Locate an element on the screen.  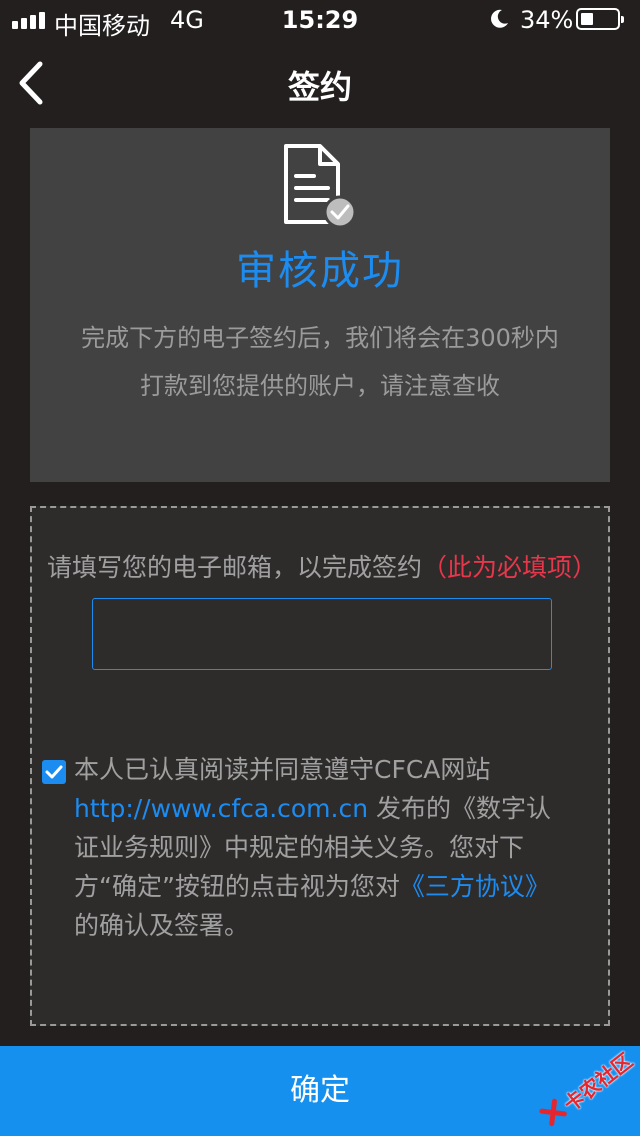
status-bar: 中国移动 4G 15:29 34% is located at coordinates (320, 20).